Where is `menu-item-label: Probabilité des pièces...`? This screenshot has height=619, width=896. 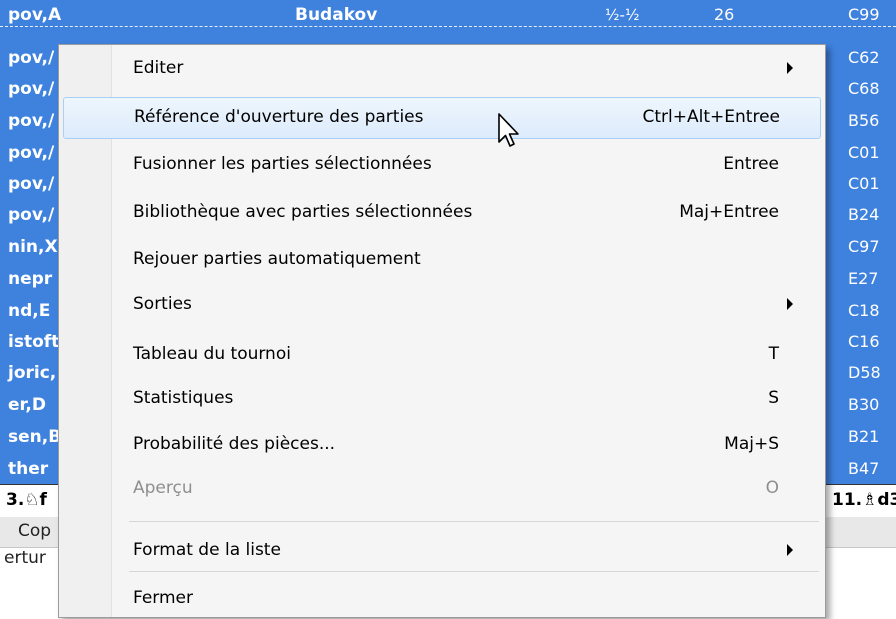
menu-item-label: Probabilité des pièces... is located at coordinates (234, 444).